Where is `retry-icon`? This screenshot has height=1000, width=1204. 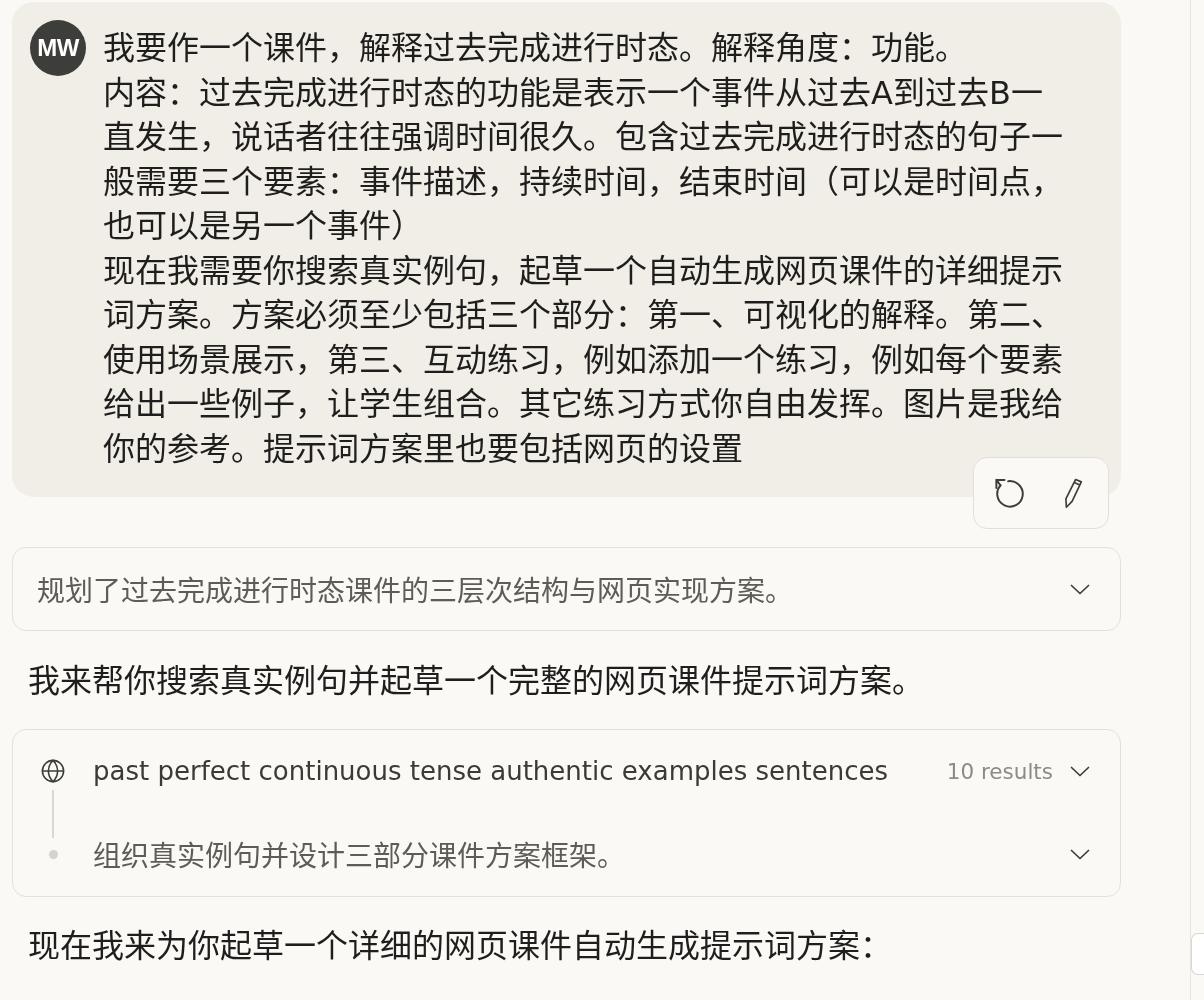
retry-icon is located at coordinates (1009, 493).